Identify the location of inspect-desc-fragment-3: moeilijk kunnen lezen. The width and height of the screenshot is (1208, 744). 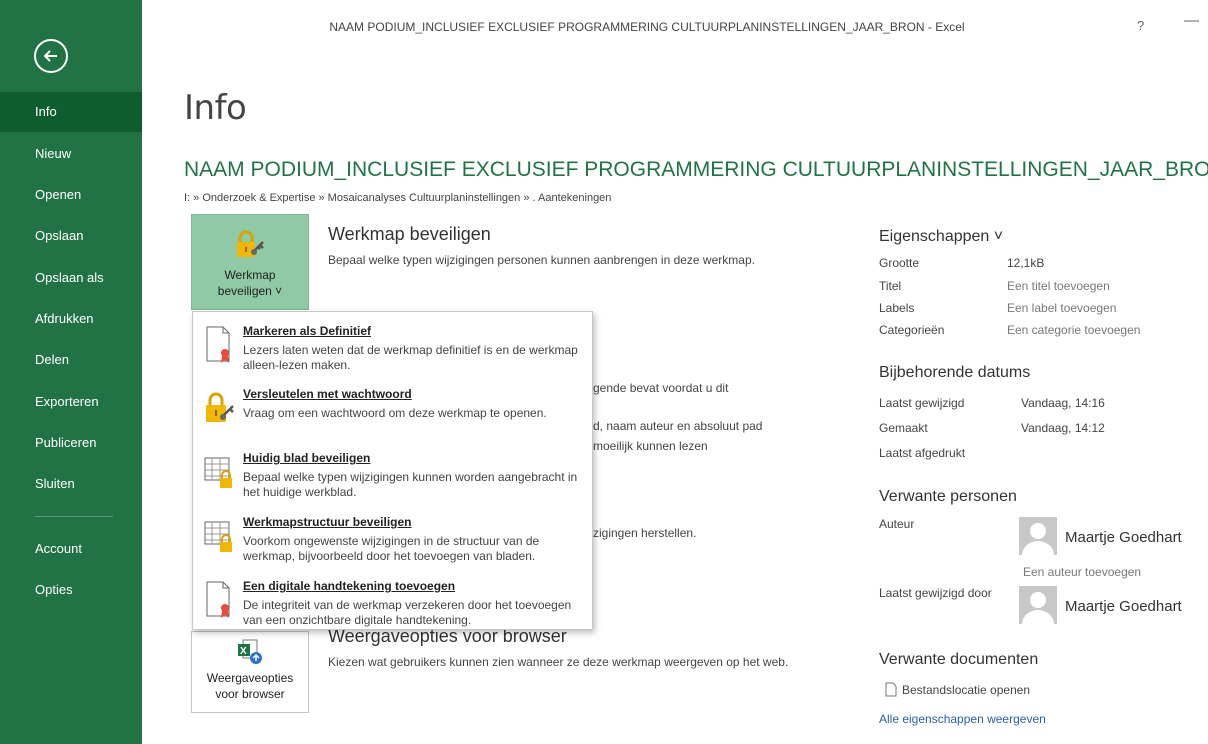
(650, 446).